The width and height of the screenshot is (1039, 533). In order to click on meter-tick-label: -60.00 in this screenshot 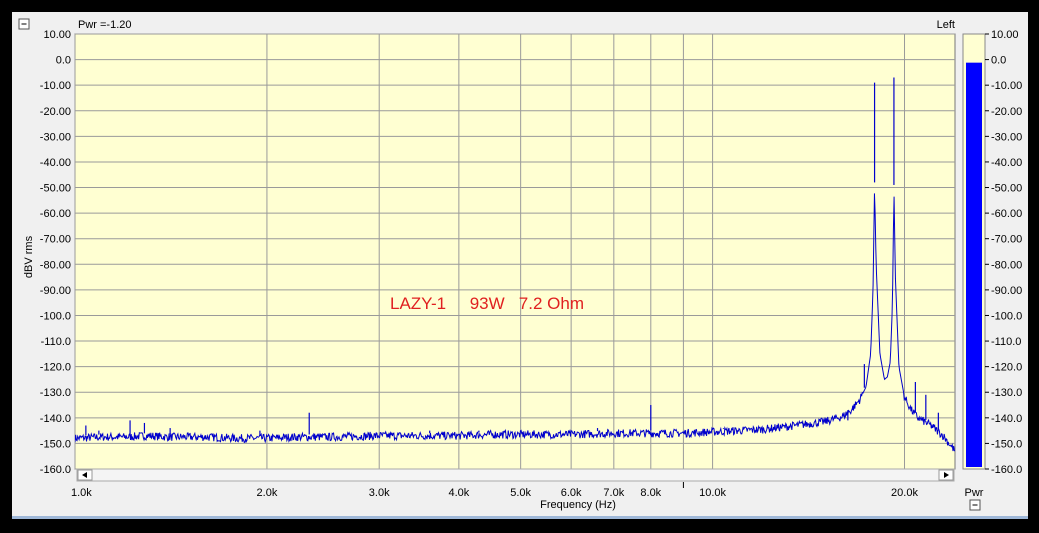, I will do `click(1006, 214)`.